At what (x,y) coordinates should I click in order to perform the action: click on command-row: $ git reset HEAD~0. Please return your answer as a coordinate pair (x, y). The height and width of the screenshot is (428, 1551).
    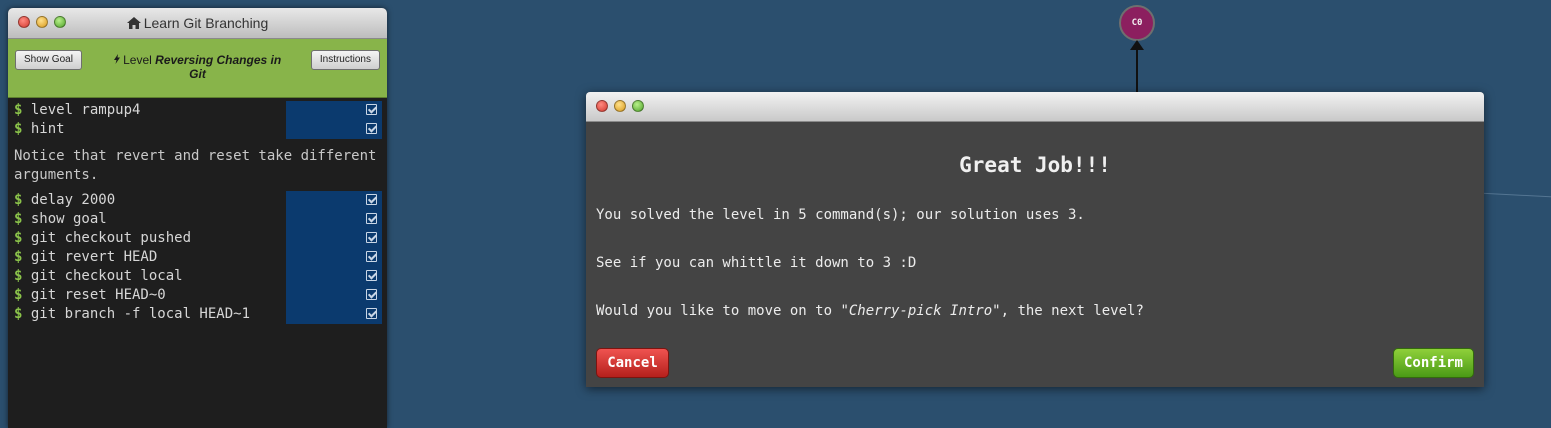
    Looking at the image, I should click on (197, 295).